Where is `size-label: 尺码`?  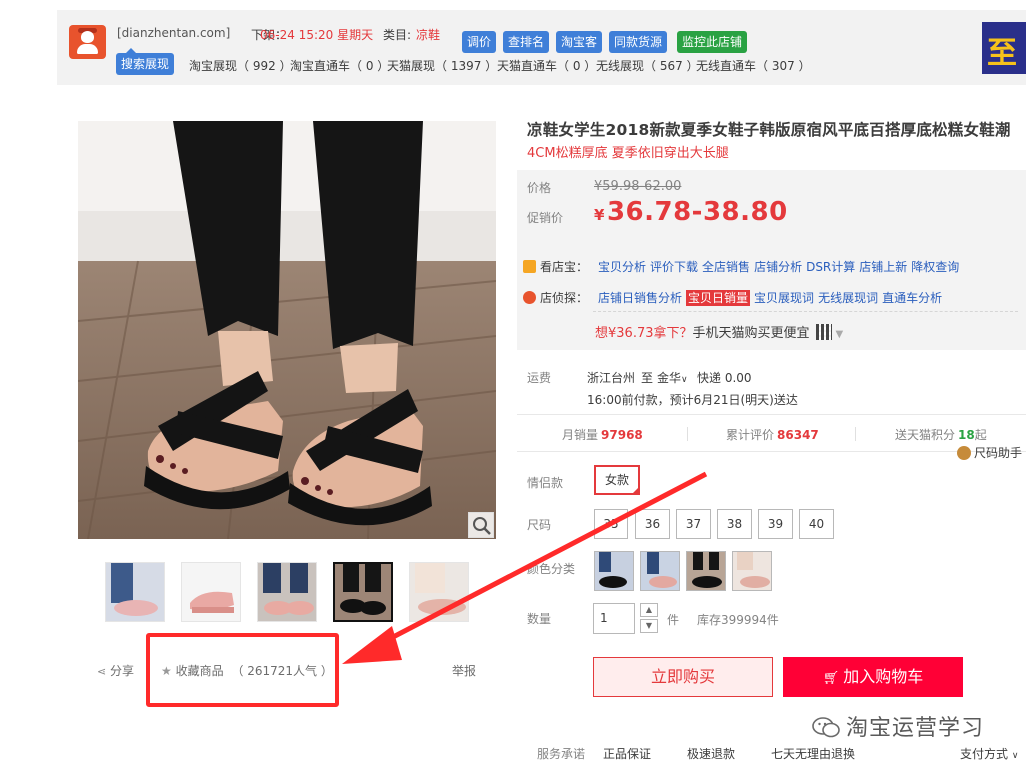
size-label: 尺码 is located at coordinates (539, 525).